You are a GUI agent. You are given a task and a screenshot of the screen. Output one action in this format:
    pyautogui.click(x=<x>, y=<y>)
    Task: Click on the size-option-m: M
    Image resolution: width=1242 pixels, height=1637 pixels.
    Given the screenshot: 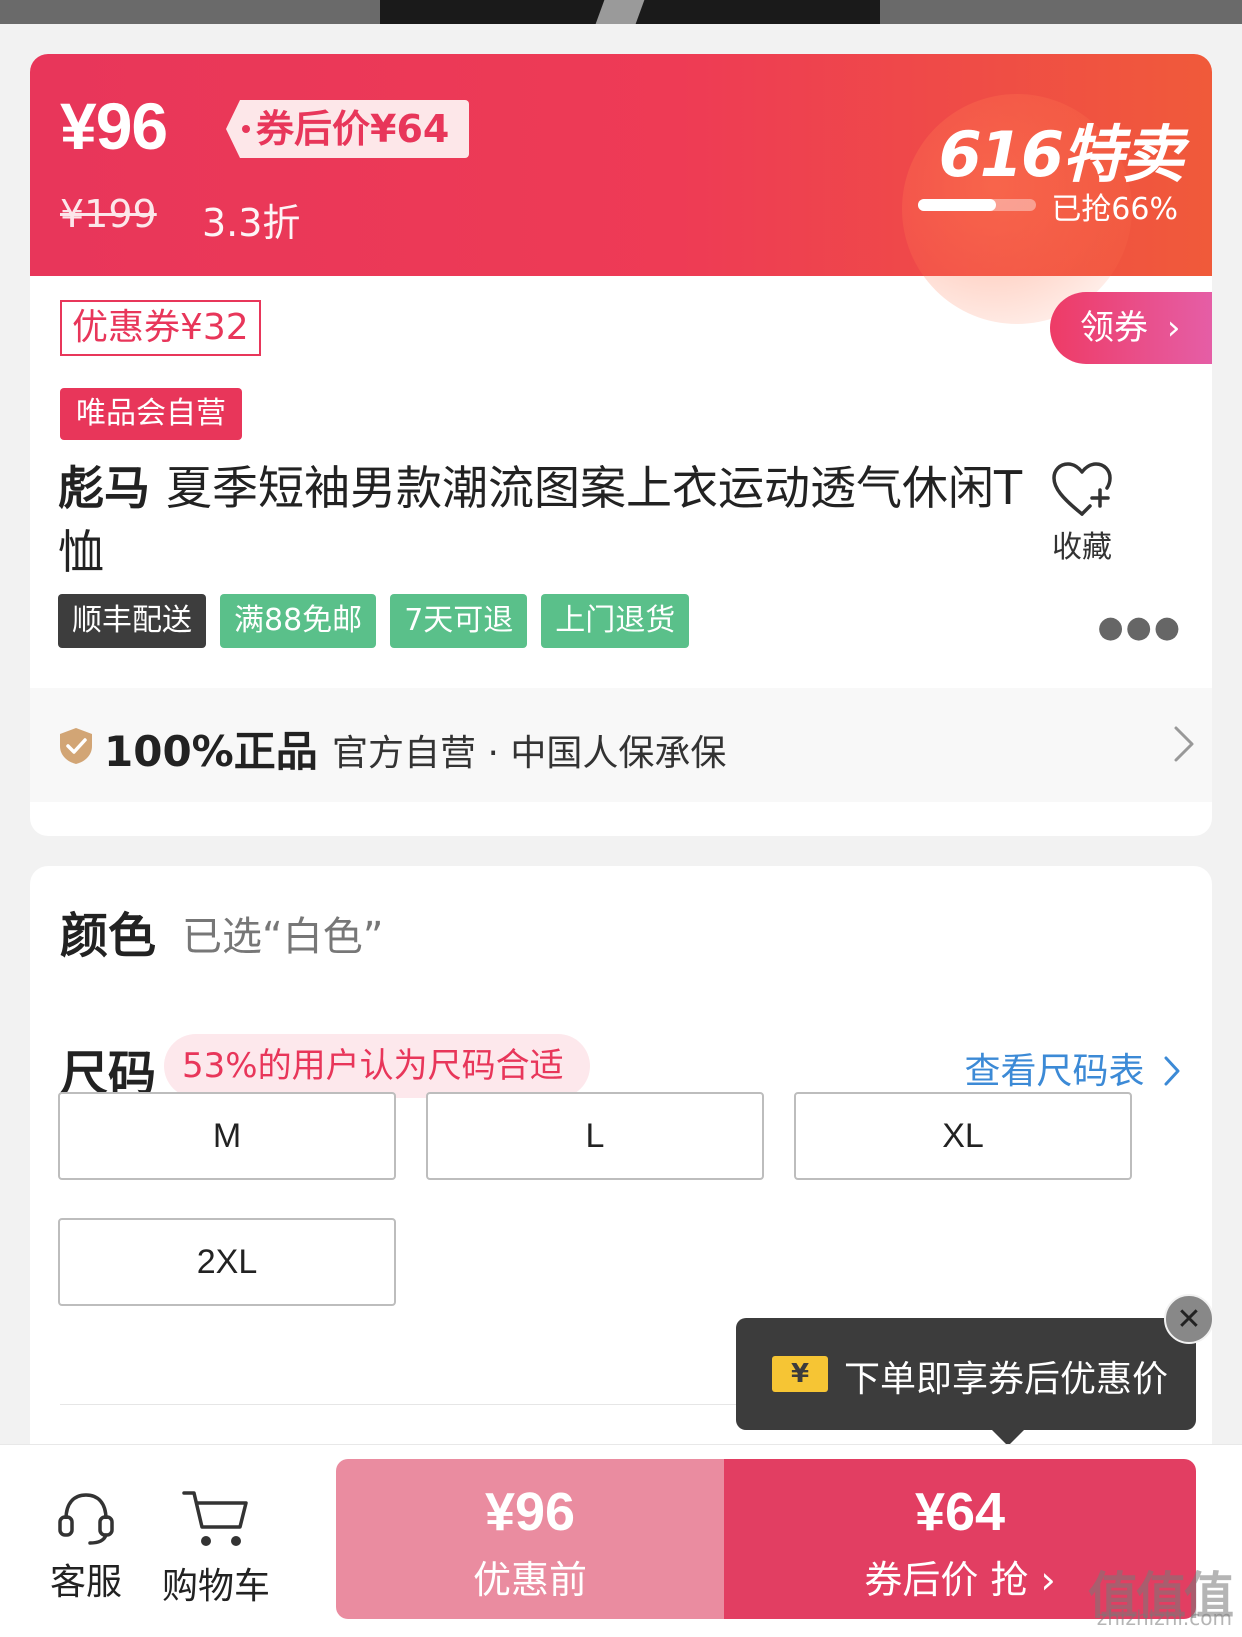 What is the action you would take?
    pyautogui.click(x=227, y=1136)
    